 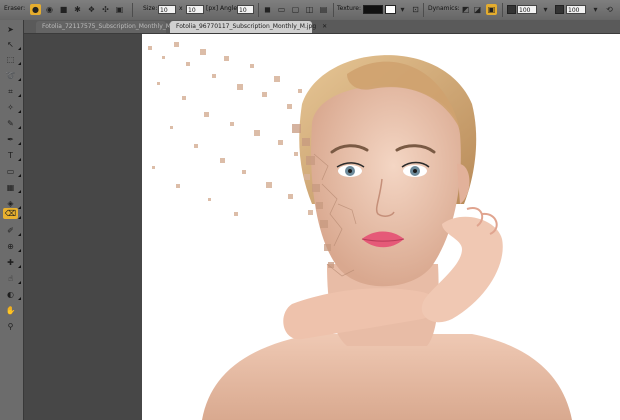 What do you see at coordinates (281, 9) in the screenshot?
I see `options-icon-2: ▭` at bounding box center [281, 9].